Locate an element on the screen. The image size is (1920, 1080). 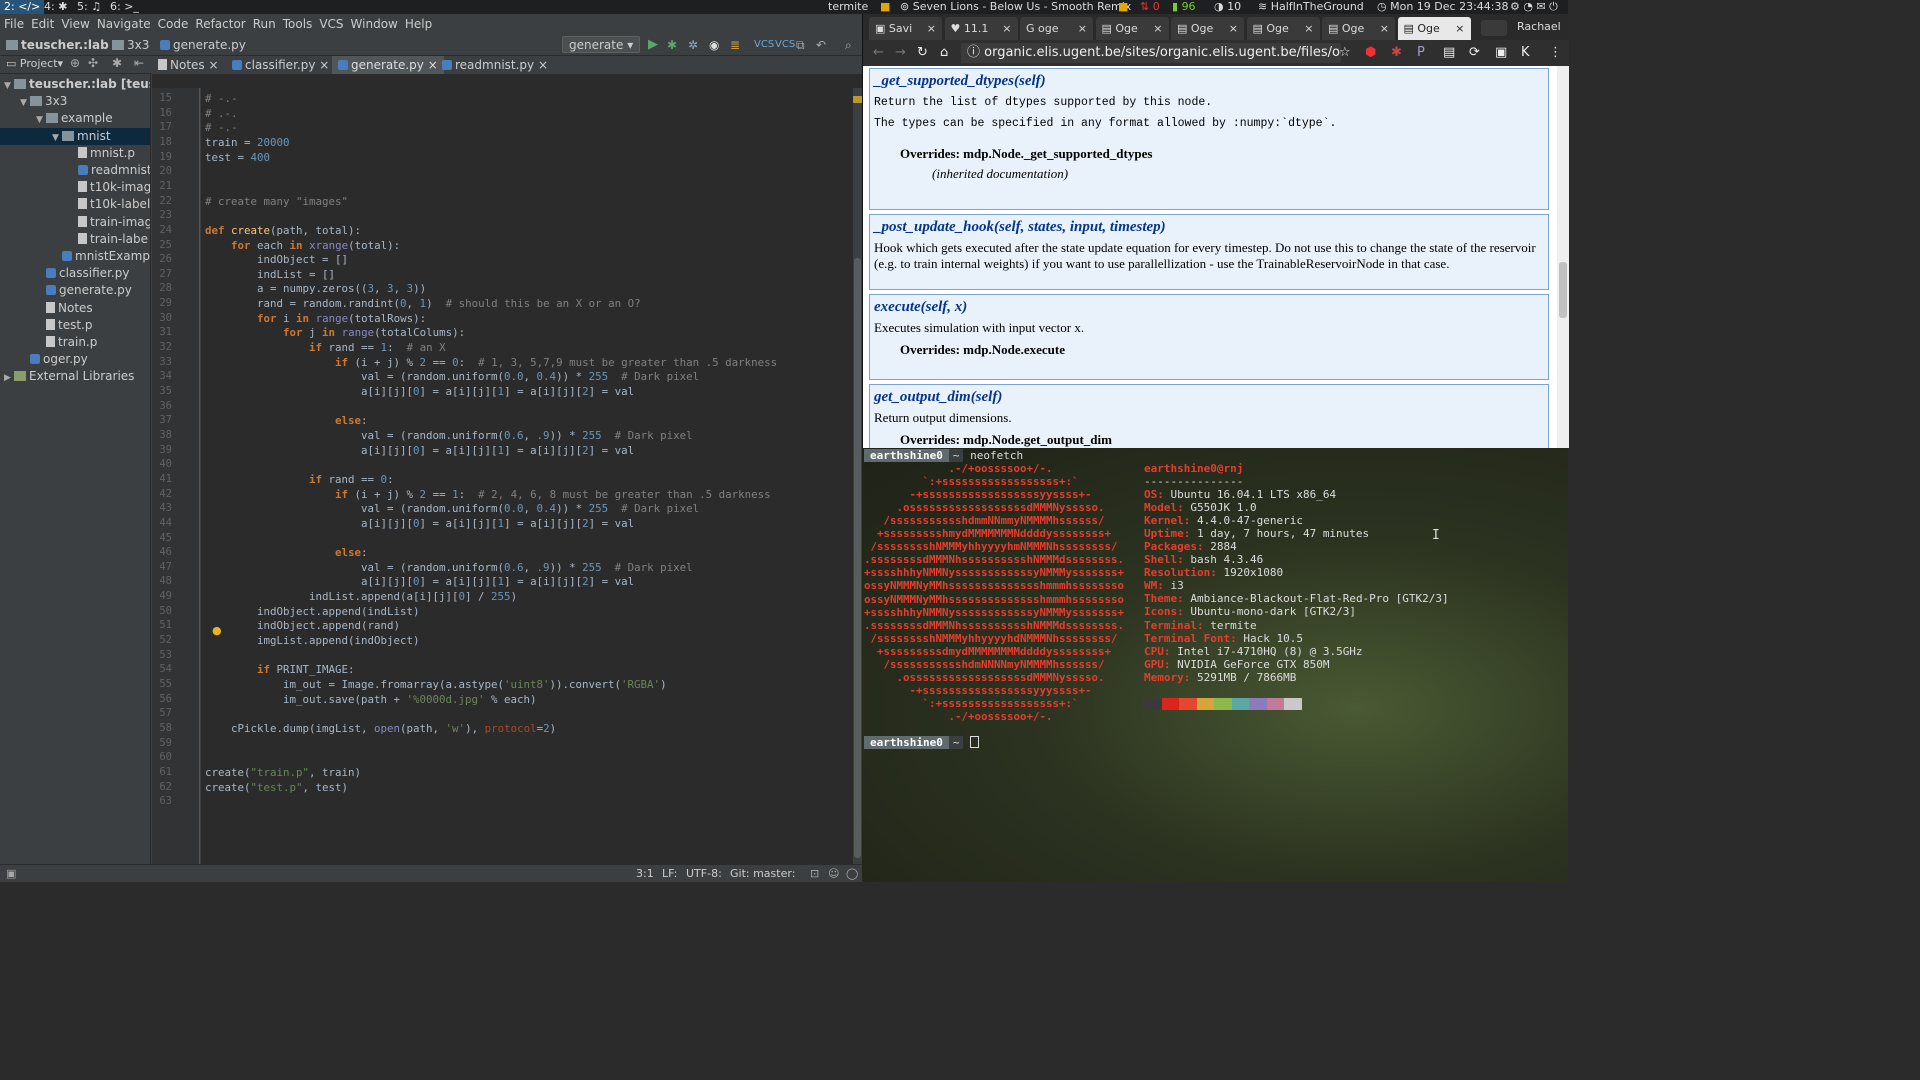
menu-tools: Tools is located at coordinates (298, 24).